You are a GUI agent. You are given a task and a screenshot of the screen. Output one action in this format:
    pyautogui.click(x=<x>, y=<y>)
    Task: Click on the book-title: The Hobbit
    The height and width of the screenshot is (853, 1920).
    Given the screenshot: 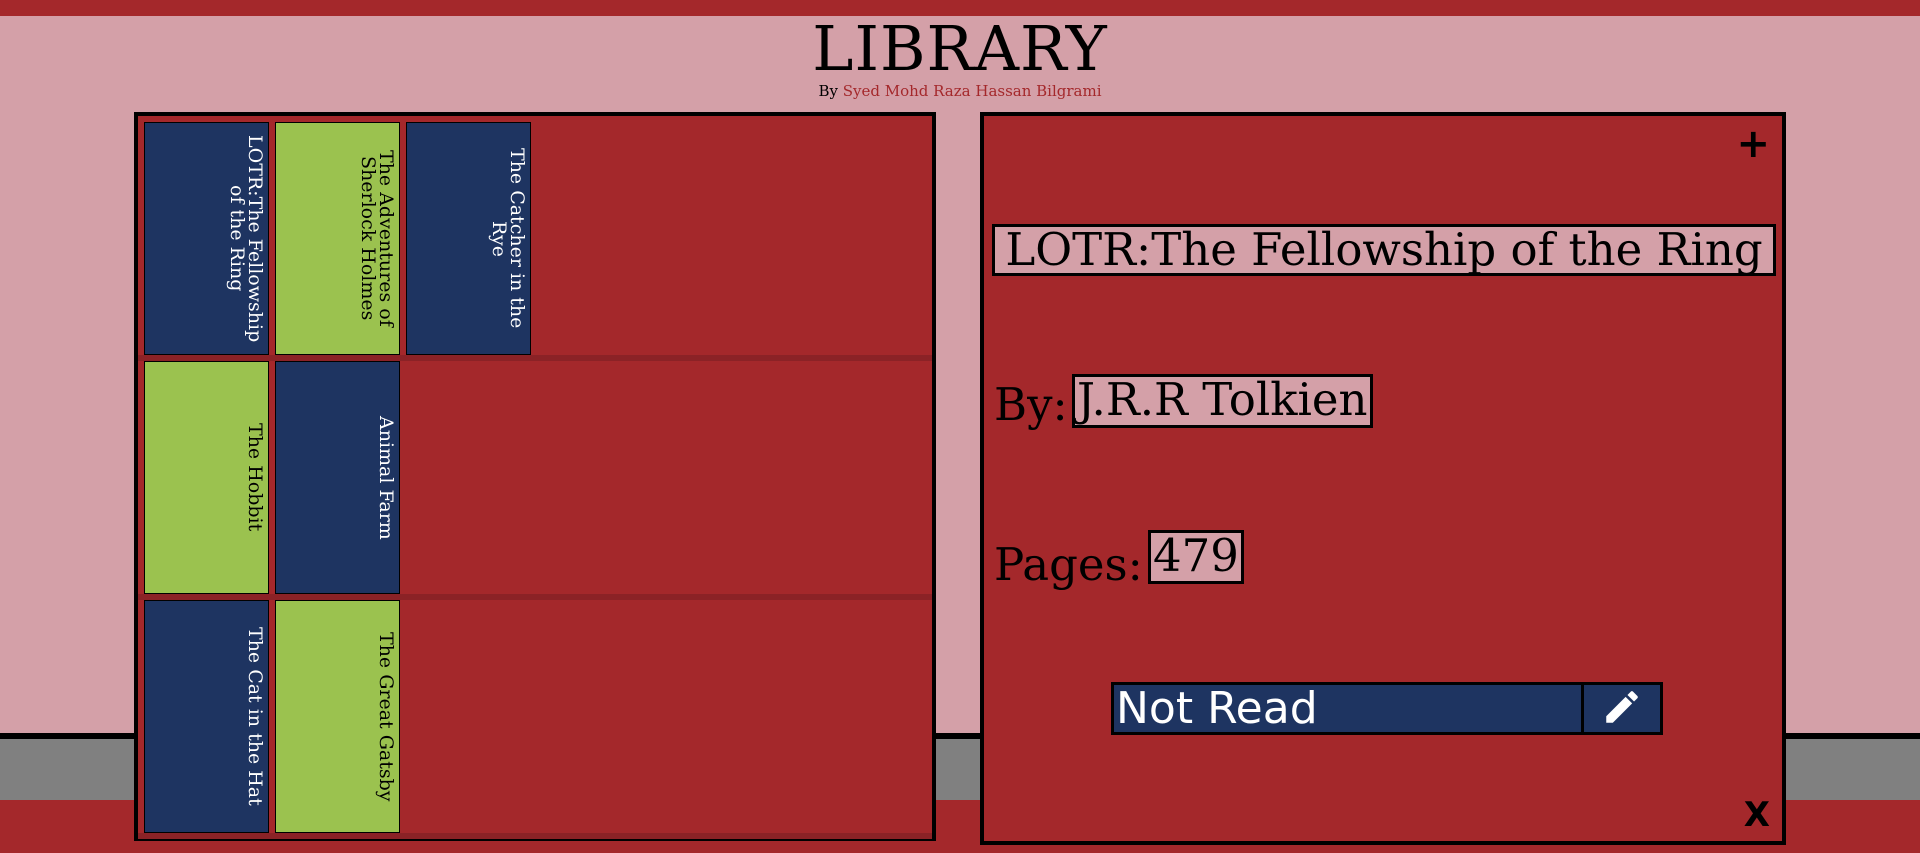 What is the action you would take?
    pyautogui.click(x=255, y=477)
    